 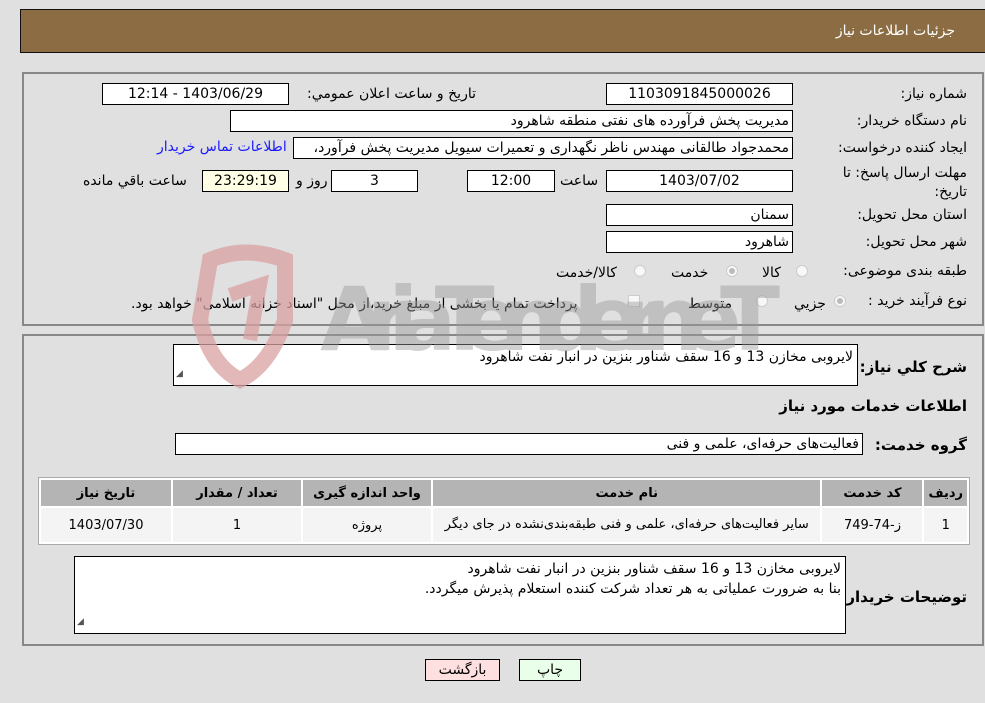 I want to click on category-radio-goods-service, so click(x=640, y=271).